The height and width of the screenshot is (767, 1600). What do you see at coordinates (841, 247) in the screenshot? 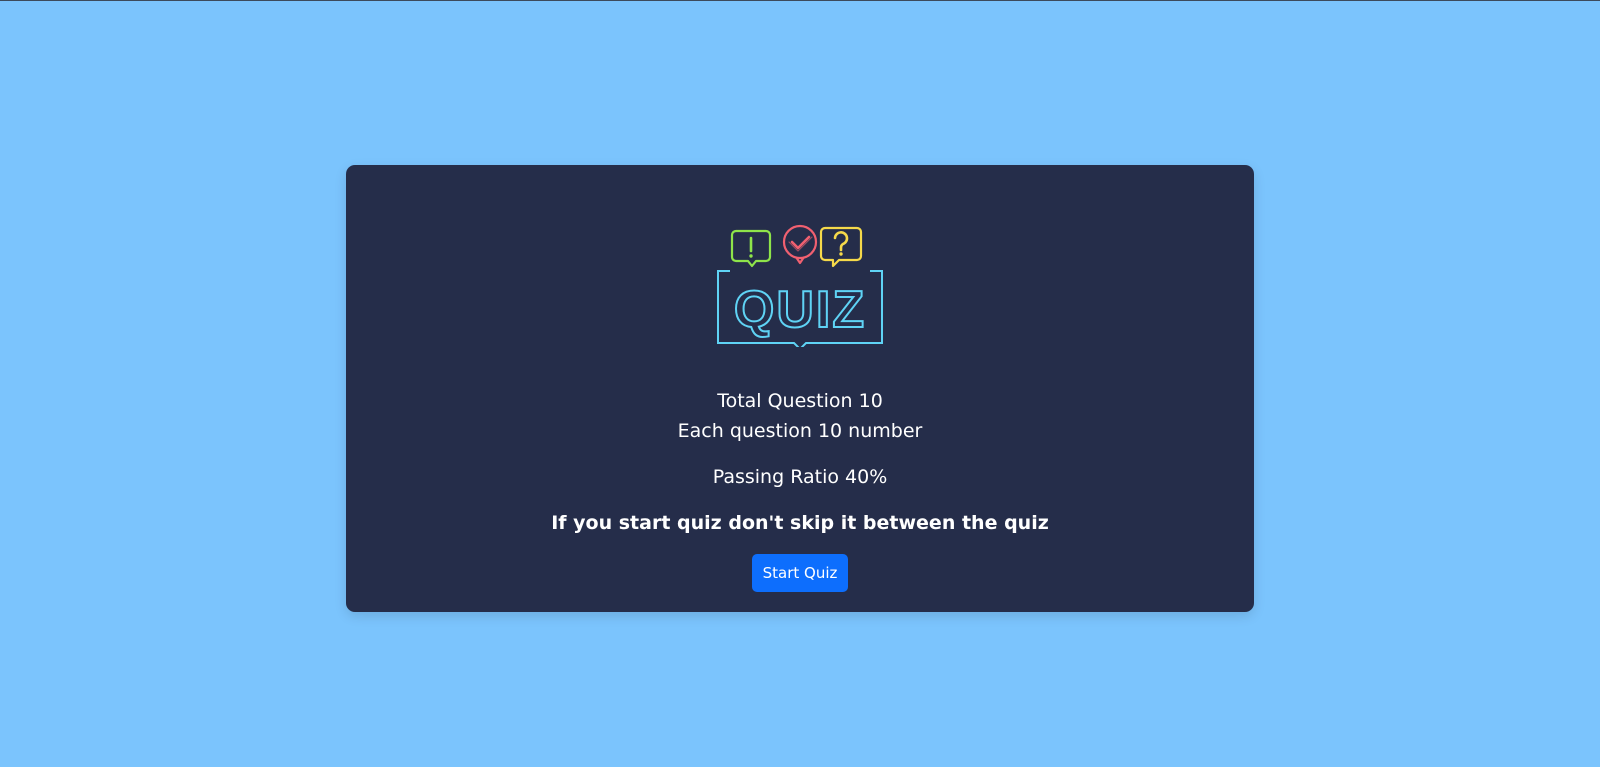
I see `question-bubble-icon` at bounding box center [841, 247].